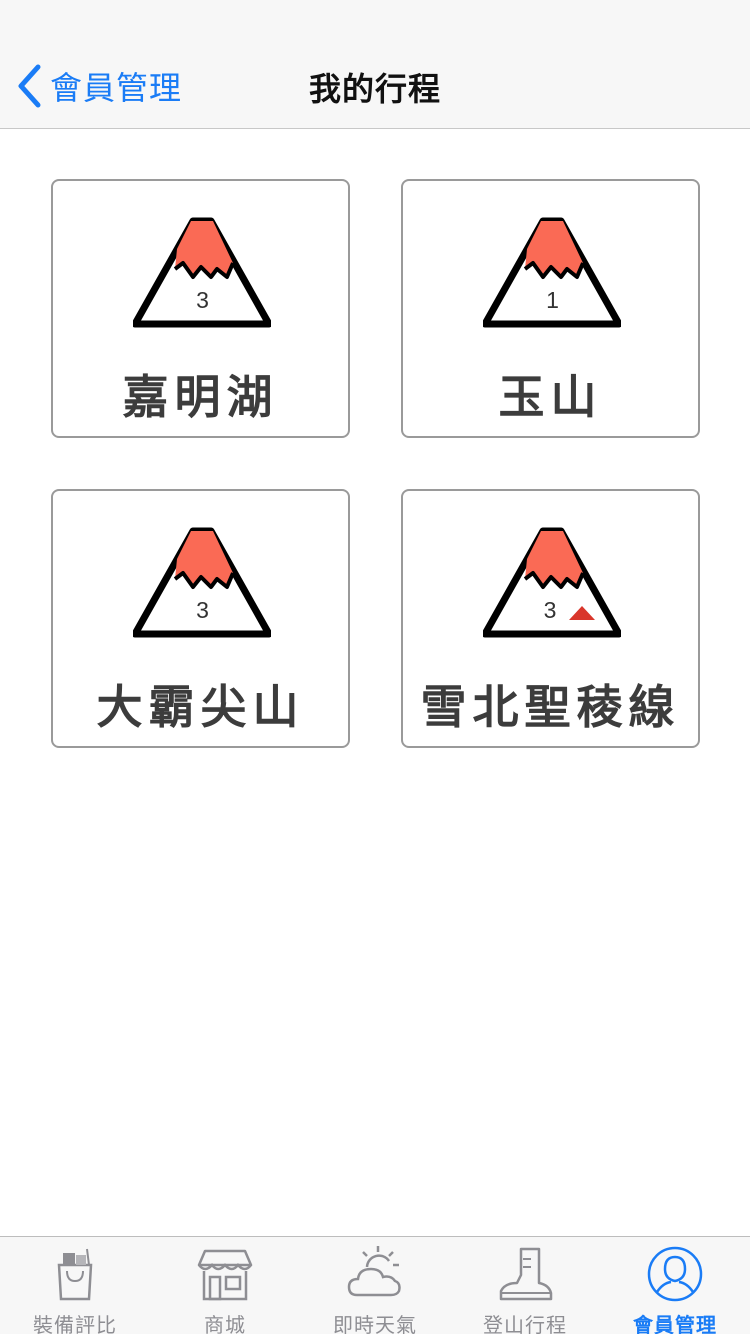 This screenshot has width=750, height=1334. I want to click on hiking-boot-icon, so click(526, 1274).